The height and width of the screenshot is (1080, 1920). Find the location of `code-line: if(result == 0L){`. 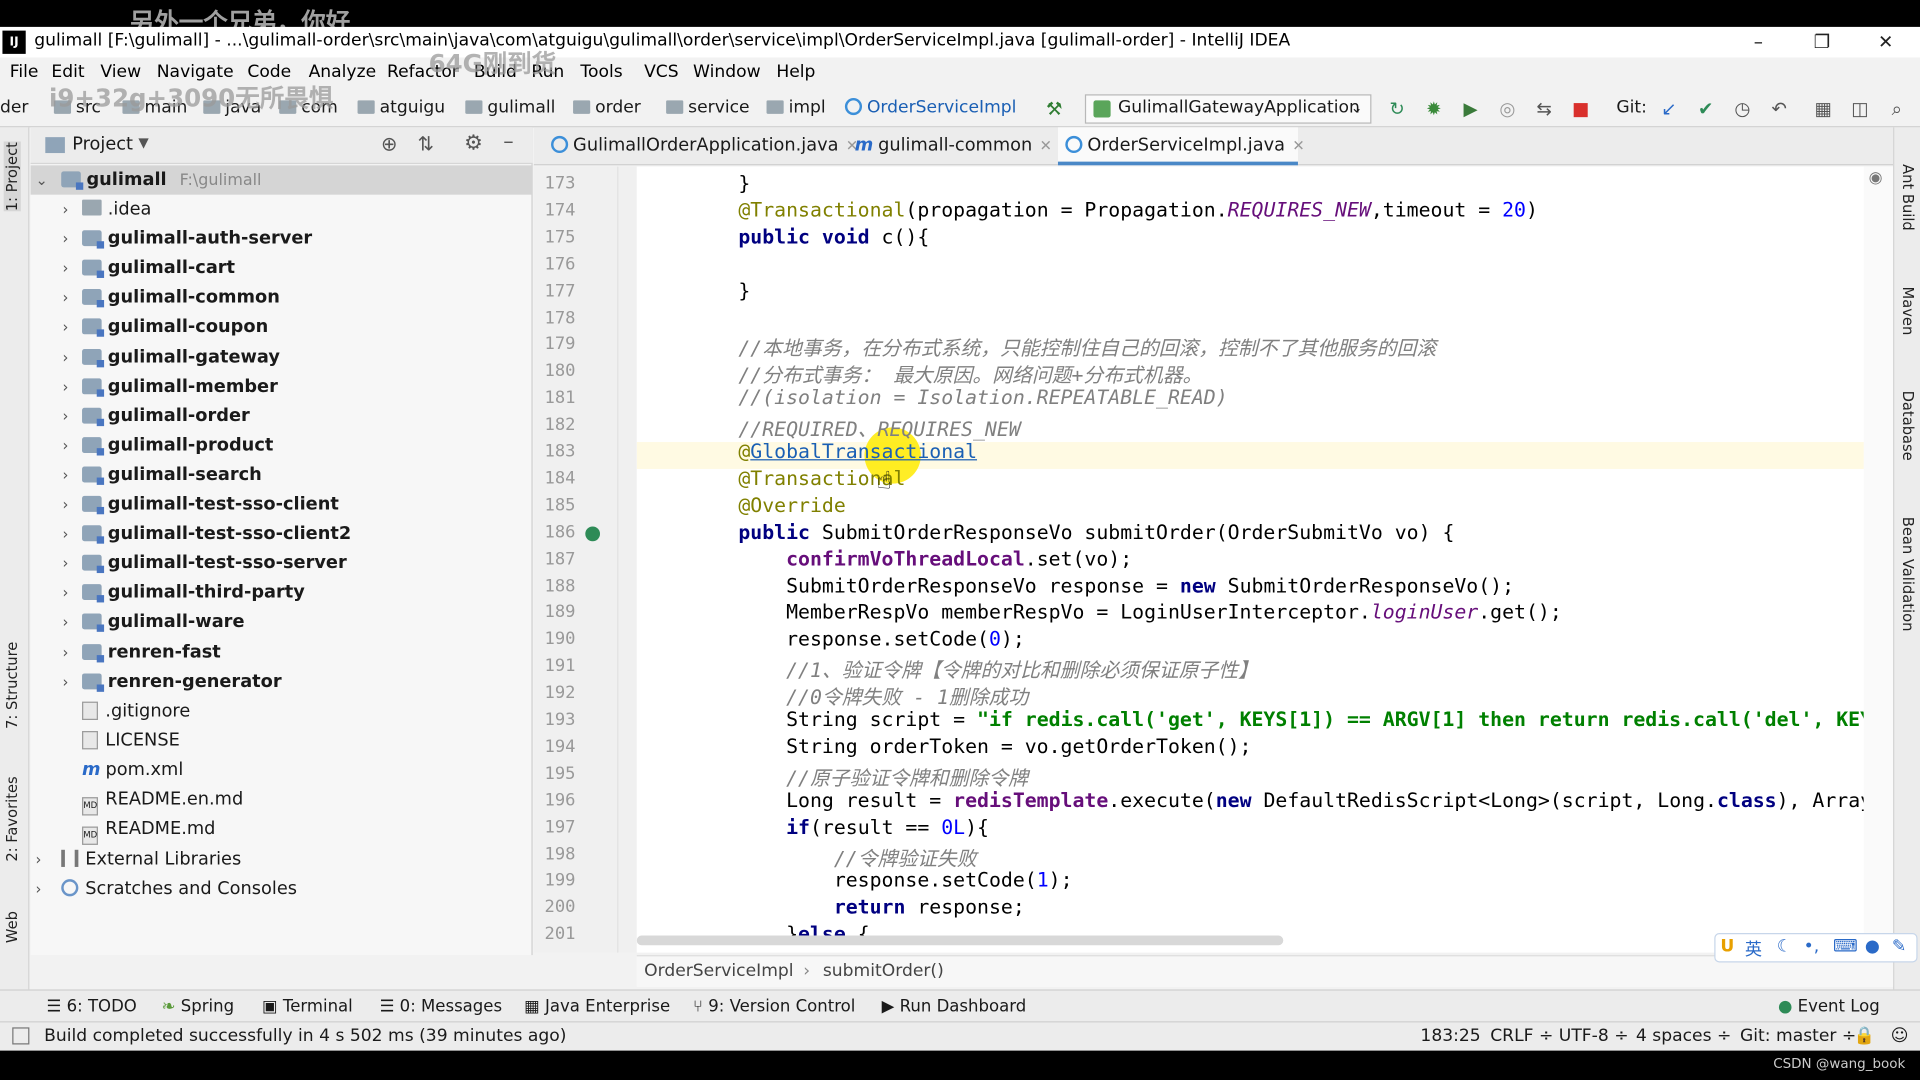

code-line: if(result == 0L){ is located at coordinates (840, 826).